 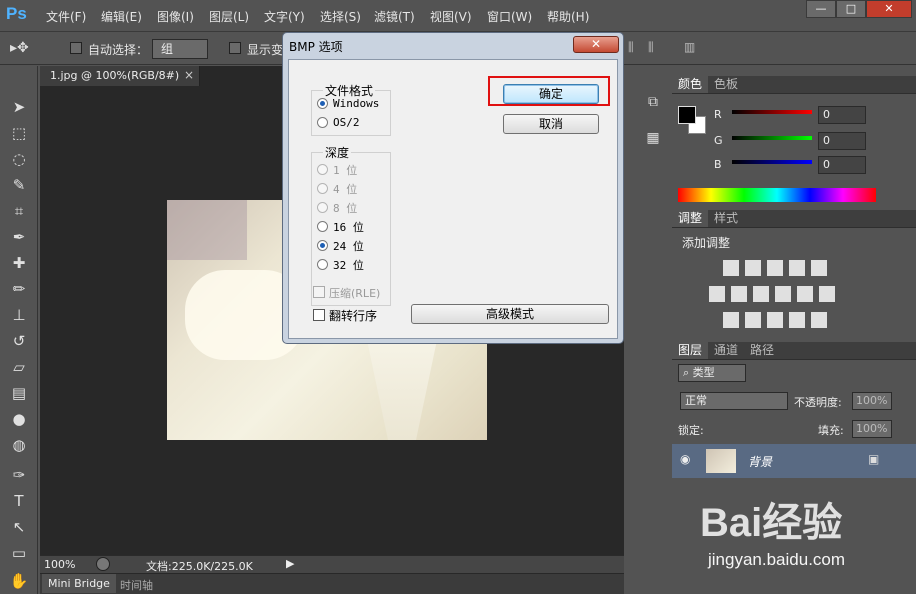 What do you see at coordinates (356, 103) in the screenshot?
I see `format-windows-label: Windows` at bounding box center [356, 103].